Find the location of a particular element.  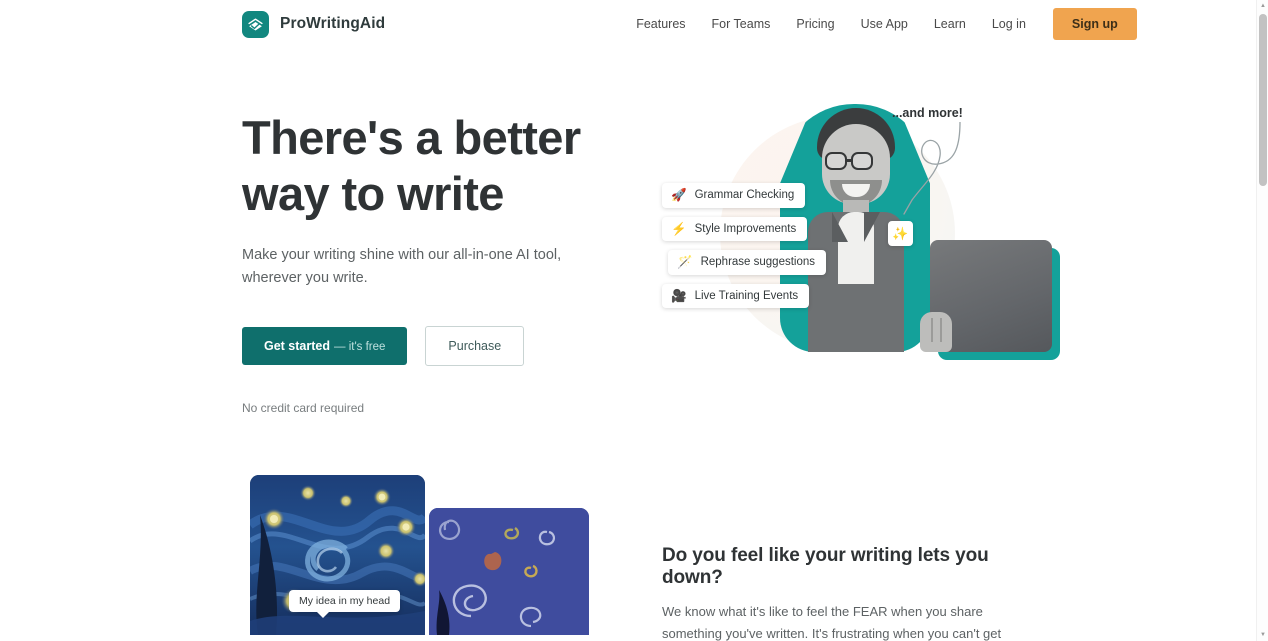

stacked-pages-check-icon is located at coordinates (255, 24).